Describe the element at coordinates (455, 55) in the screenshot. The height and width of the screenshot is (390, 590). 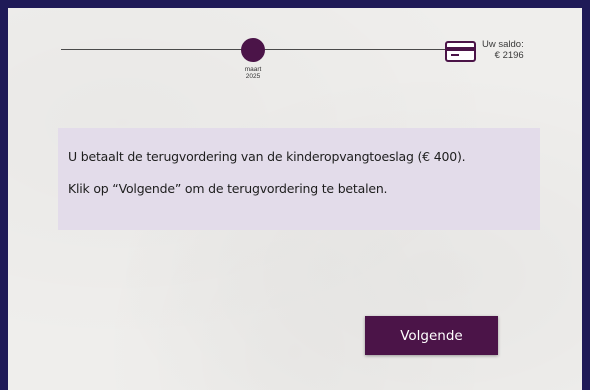
I see `card-chip` at that location.